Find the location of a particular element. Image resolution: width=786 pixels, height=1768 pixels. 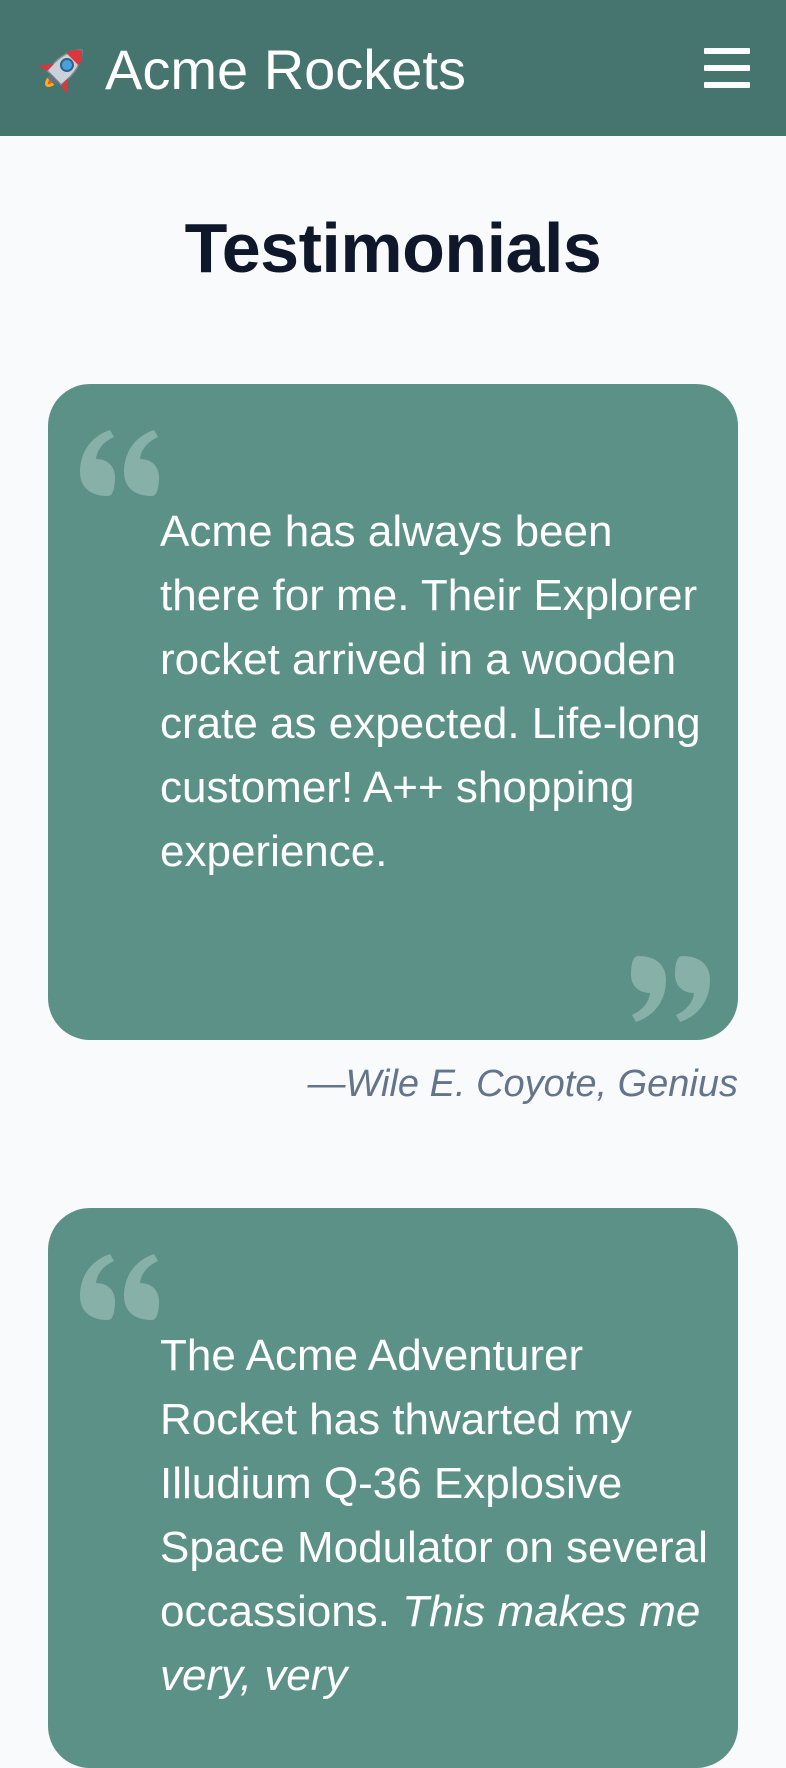

close-quote-icon is located at coordinates (670, 989).